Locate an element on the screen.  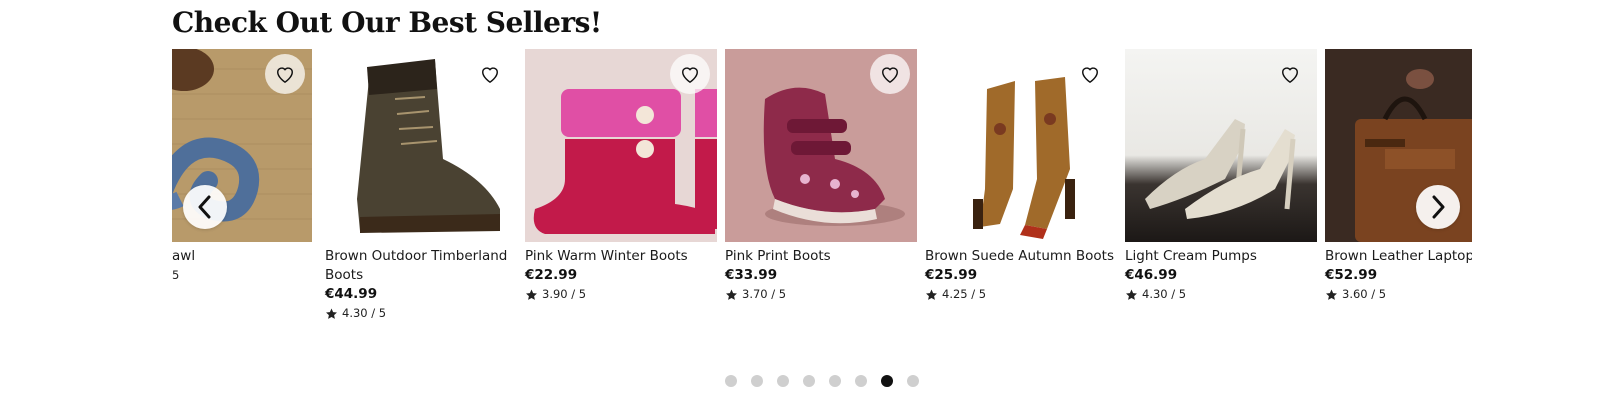
rating-value: 5 is located at coordinates (176, 275).